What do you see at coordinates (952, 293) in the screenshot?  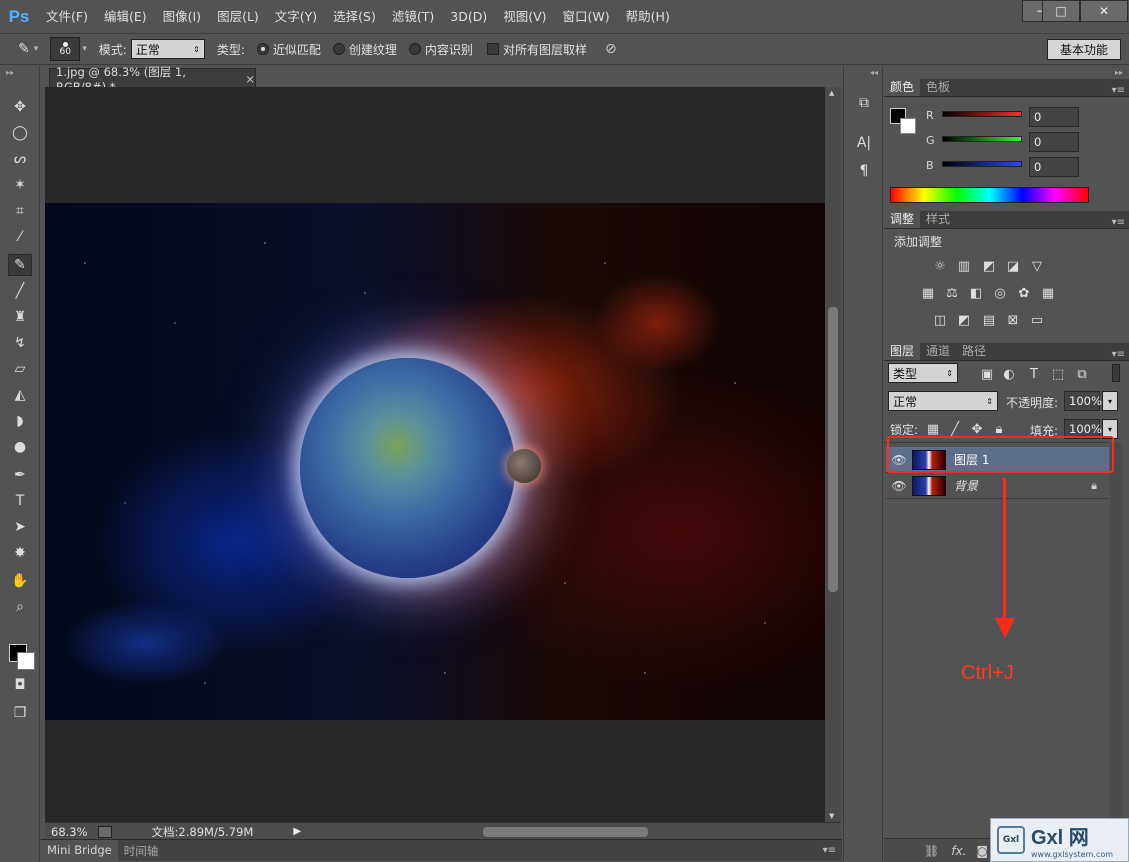 I see `color-balance-icon: ⚖` at bounding box center [952, 293].